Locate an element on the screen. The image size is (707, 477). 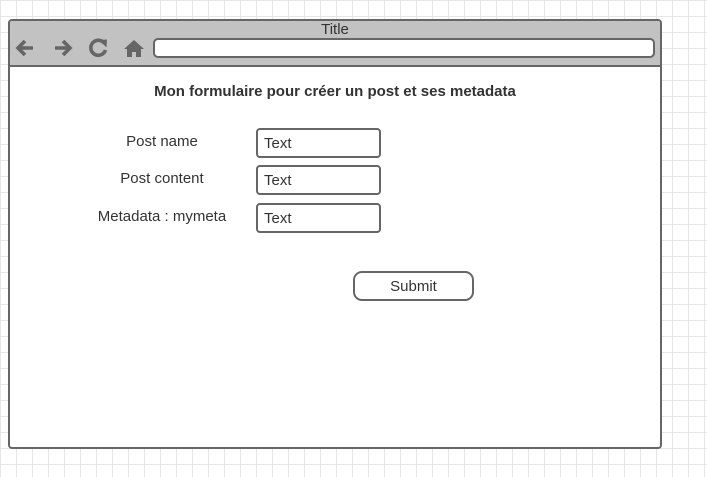
metadata-mymeta-input is located at coordinates (318, 218).